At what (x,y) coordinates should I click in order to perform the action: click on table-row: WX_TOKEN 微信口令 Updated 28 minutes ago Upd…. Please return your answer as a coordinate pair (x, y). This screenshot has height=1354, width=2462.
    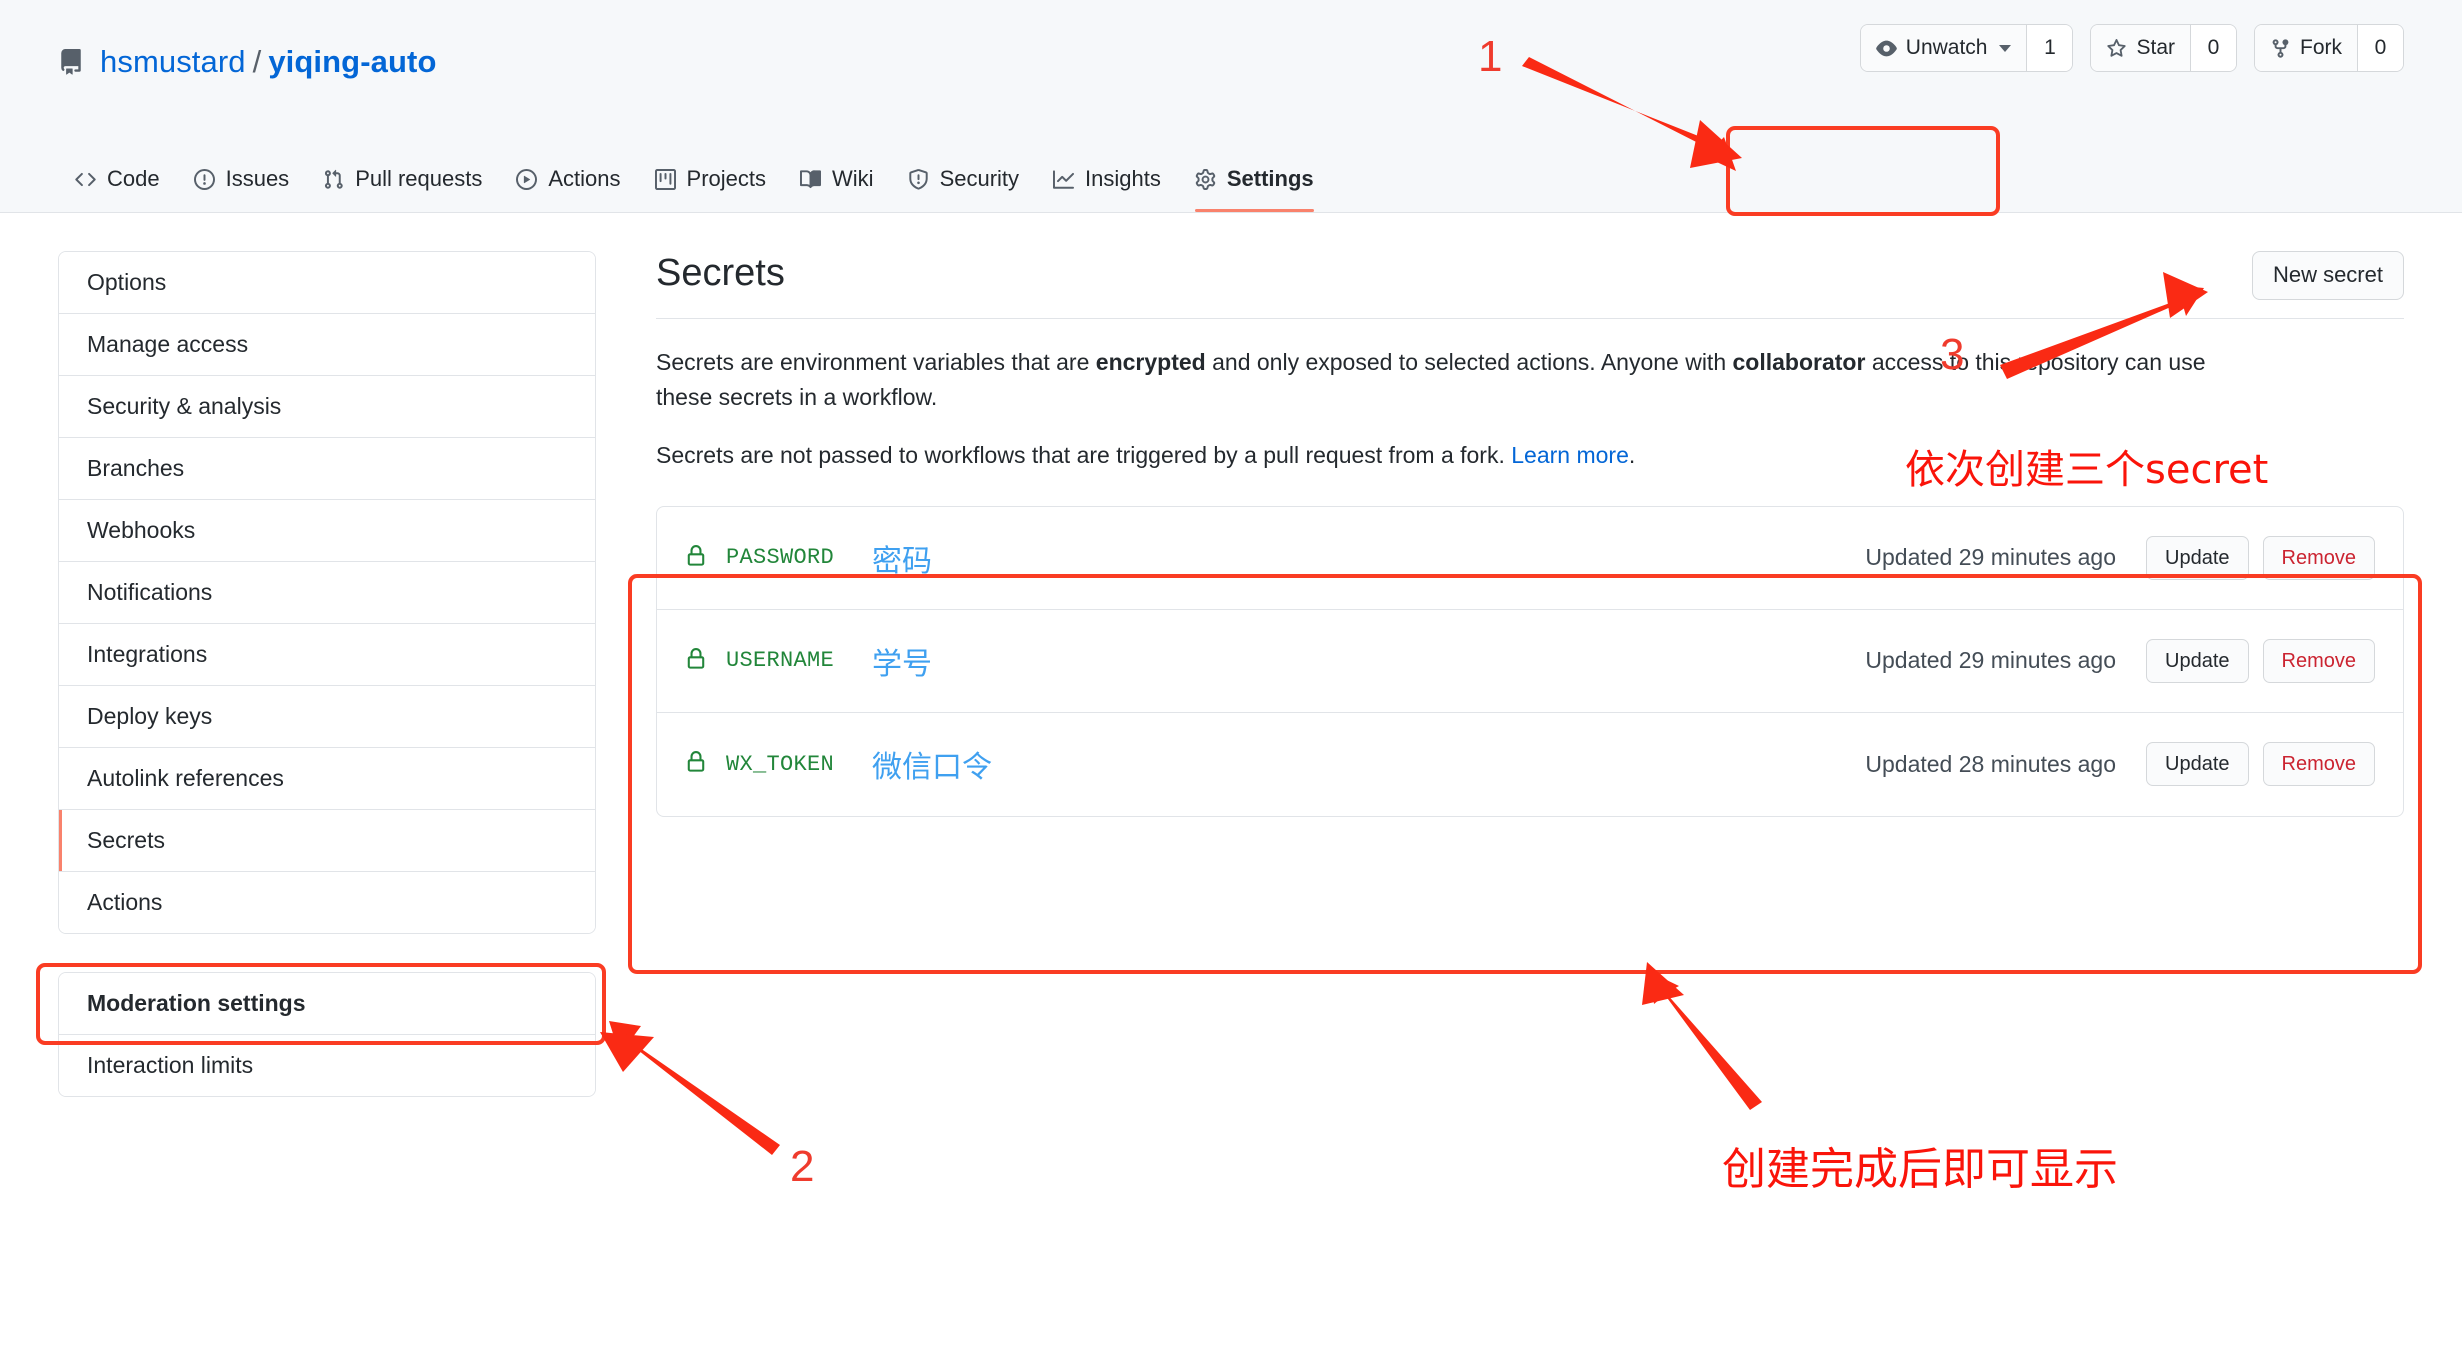
    Looking at the image, I should click on (1530, 764).